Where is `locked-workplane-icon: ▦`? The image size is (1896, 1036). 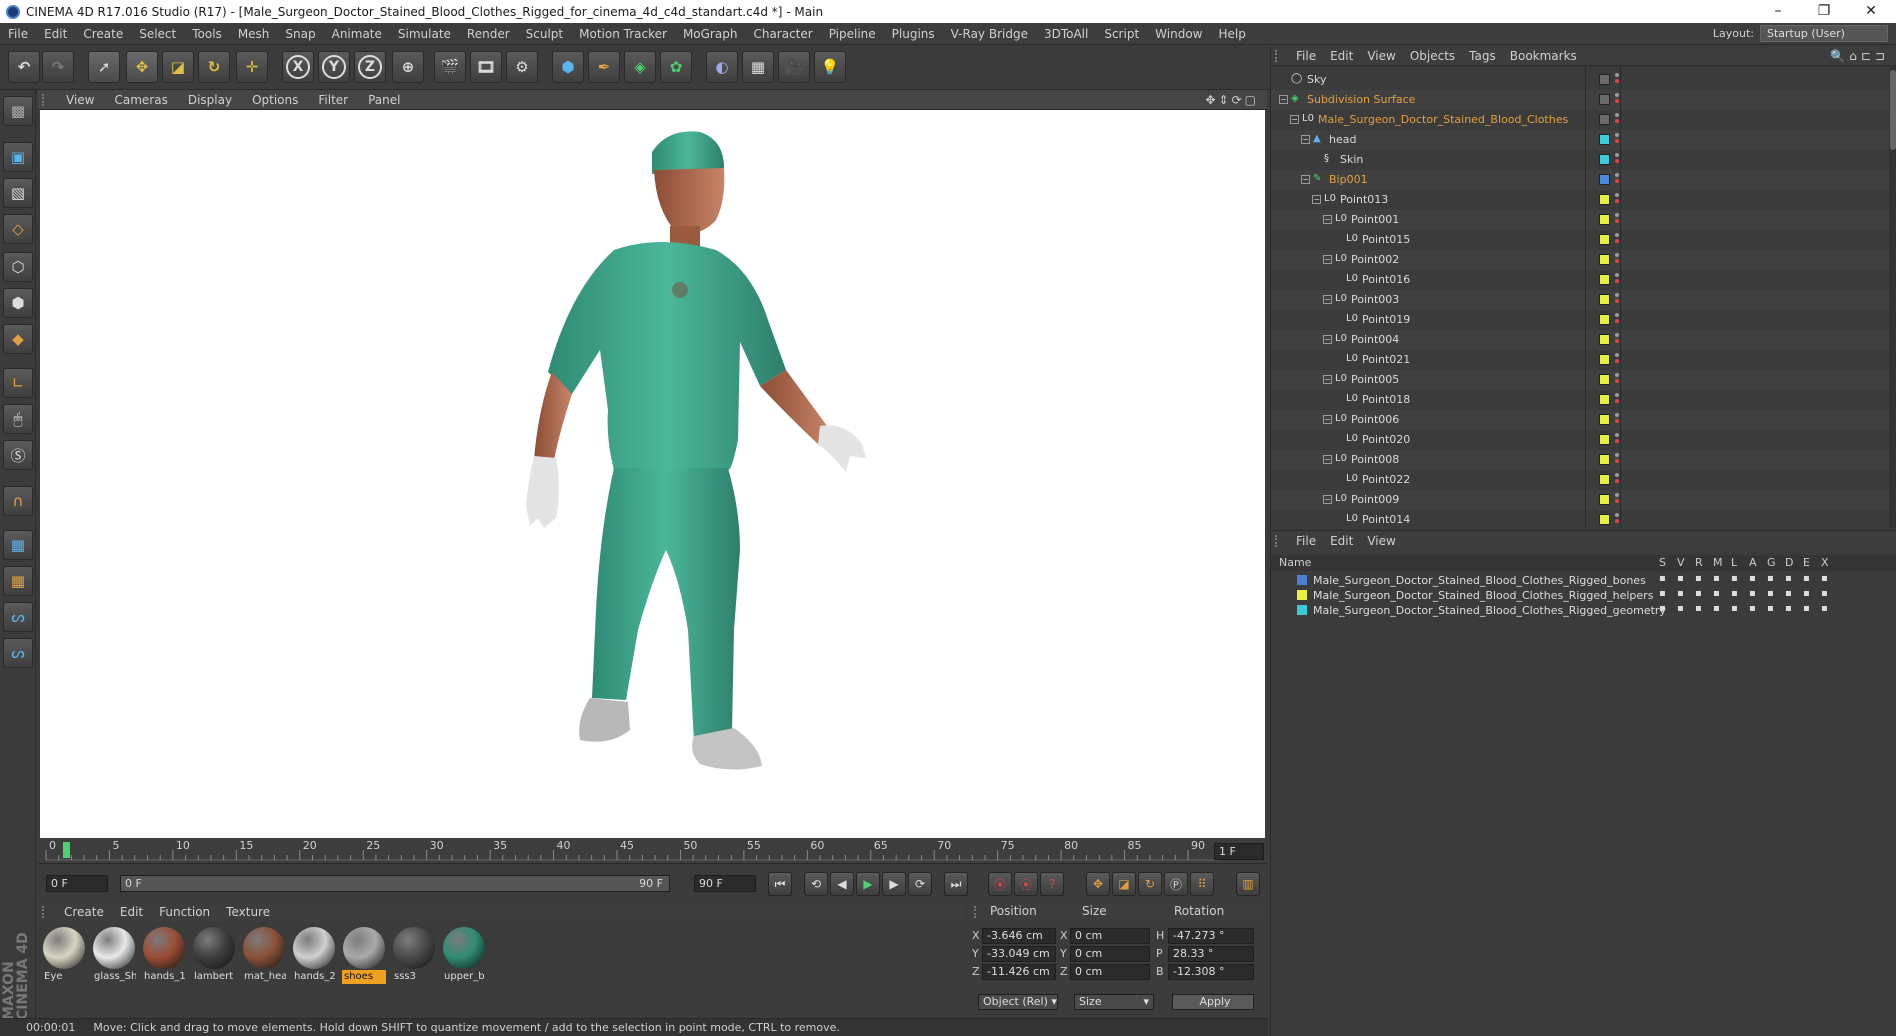
locked-workplane-icon: ▦ is located at coordinates (18, 581).